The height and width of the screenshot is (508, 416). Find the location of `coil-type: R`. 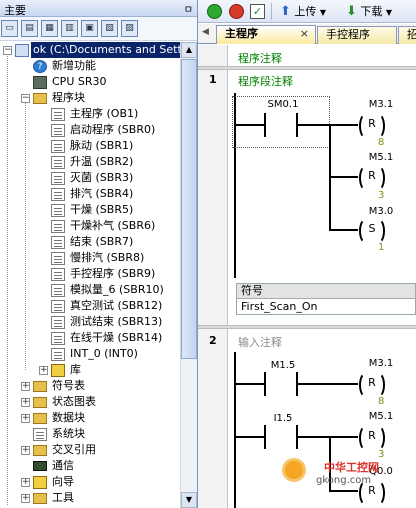

coil-type: R is located at coordinates (372, 175).